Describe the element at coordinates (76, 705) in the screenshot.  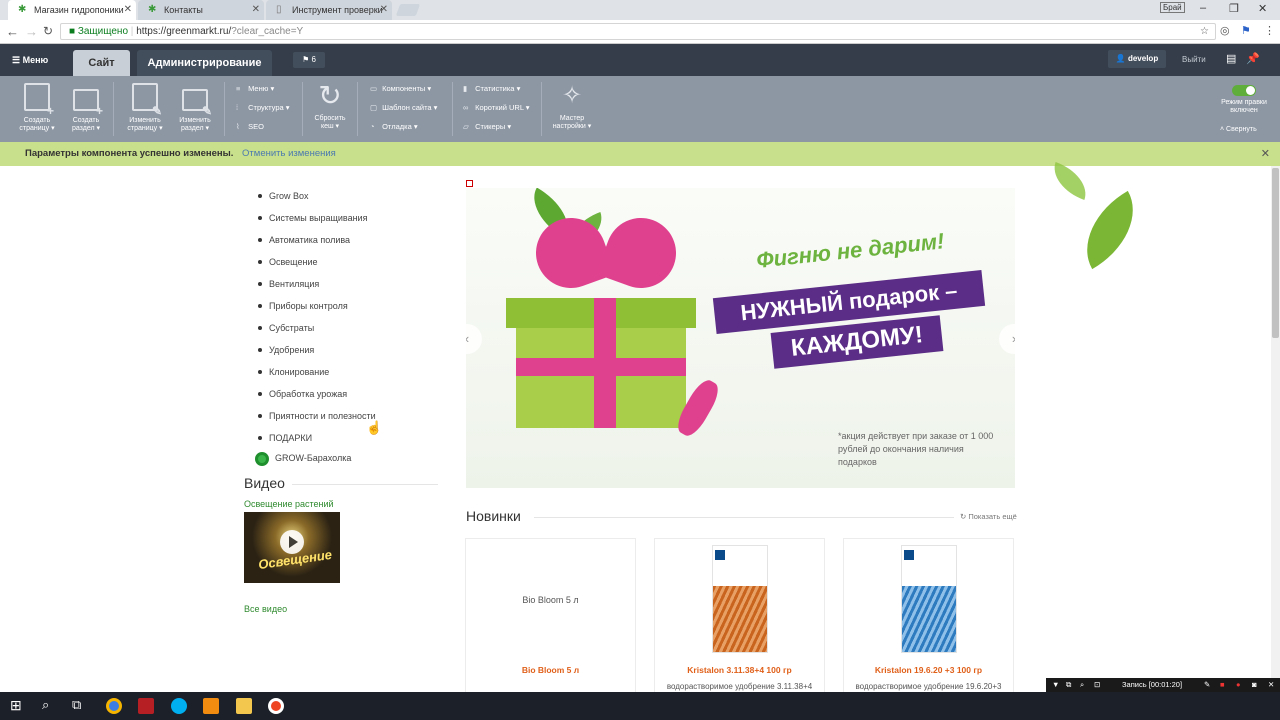
I see `task-view-icon: ⧉` at that location.